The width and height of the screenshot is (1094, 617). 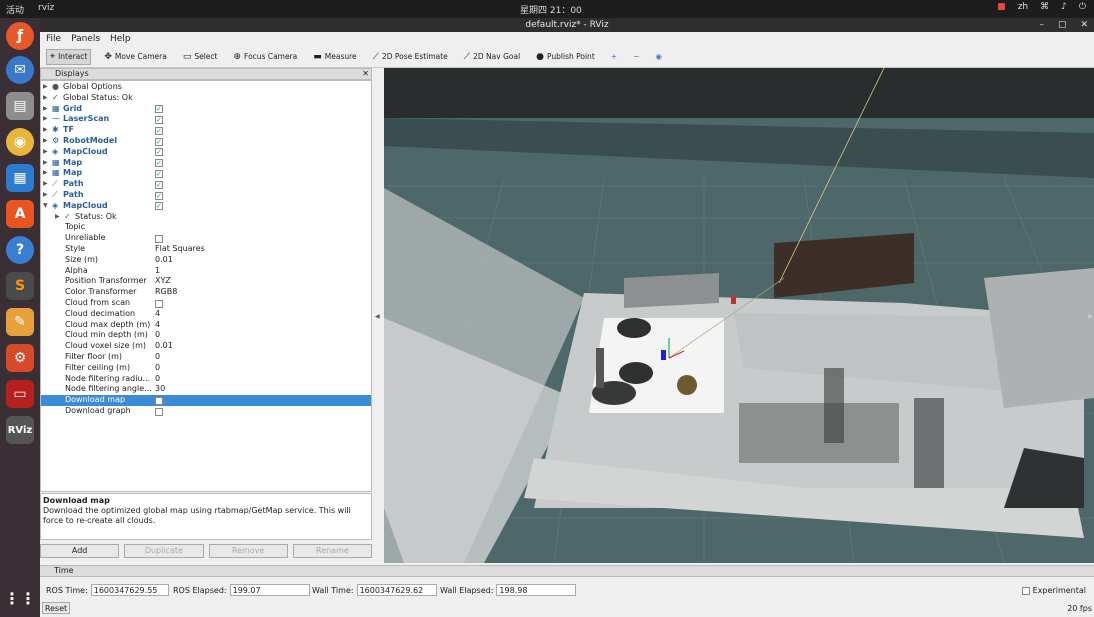 I want to click on tree-row: ▶ ✓ Global Status: Ok, so click(x=206, y=98).